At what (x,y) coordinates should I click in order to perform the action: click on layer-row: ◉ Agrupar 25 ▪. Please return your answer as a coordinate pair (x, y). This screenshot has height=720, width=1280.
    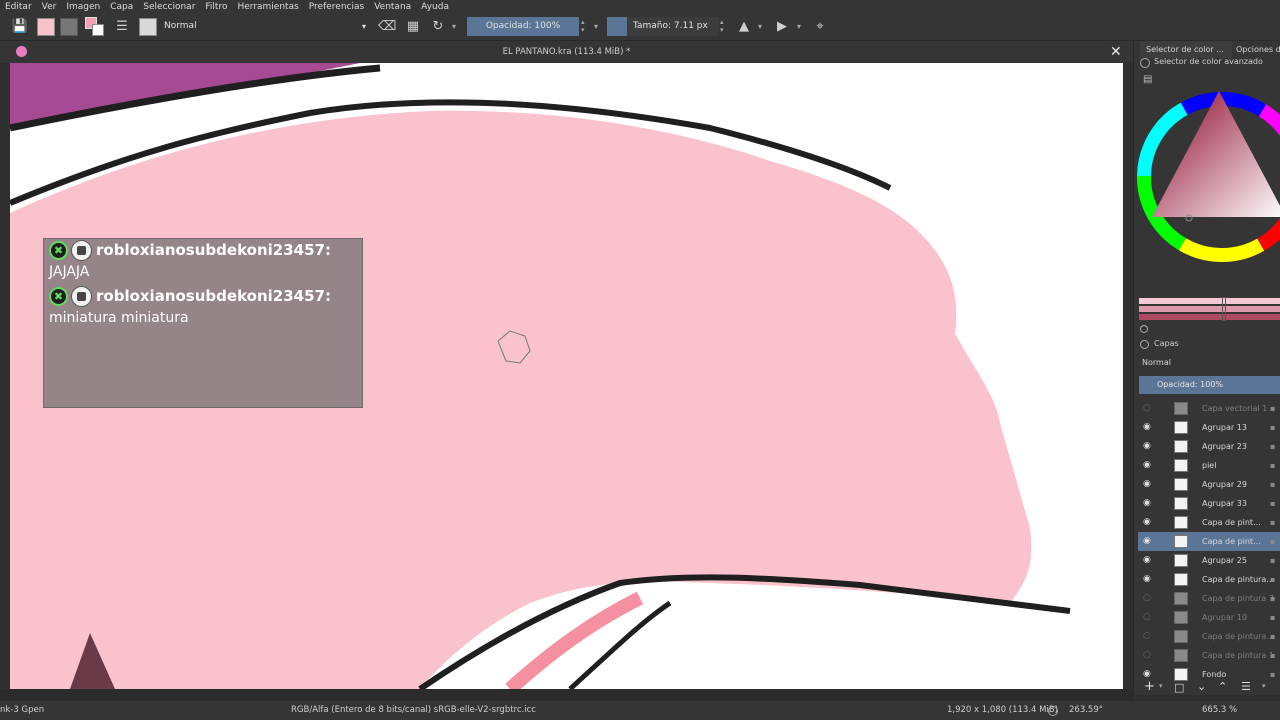
    Looking at the image, I should click on (1209, 560).